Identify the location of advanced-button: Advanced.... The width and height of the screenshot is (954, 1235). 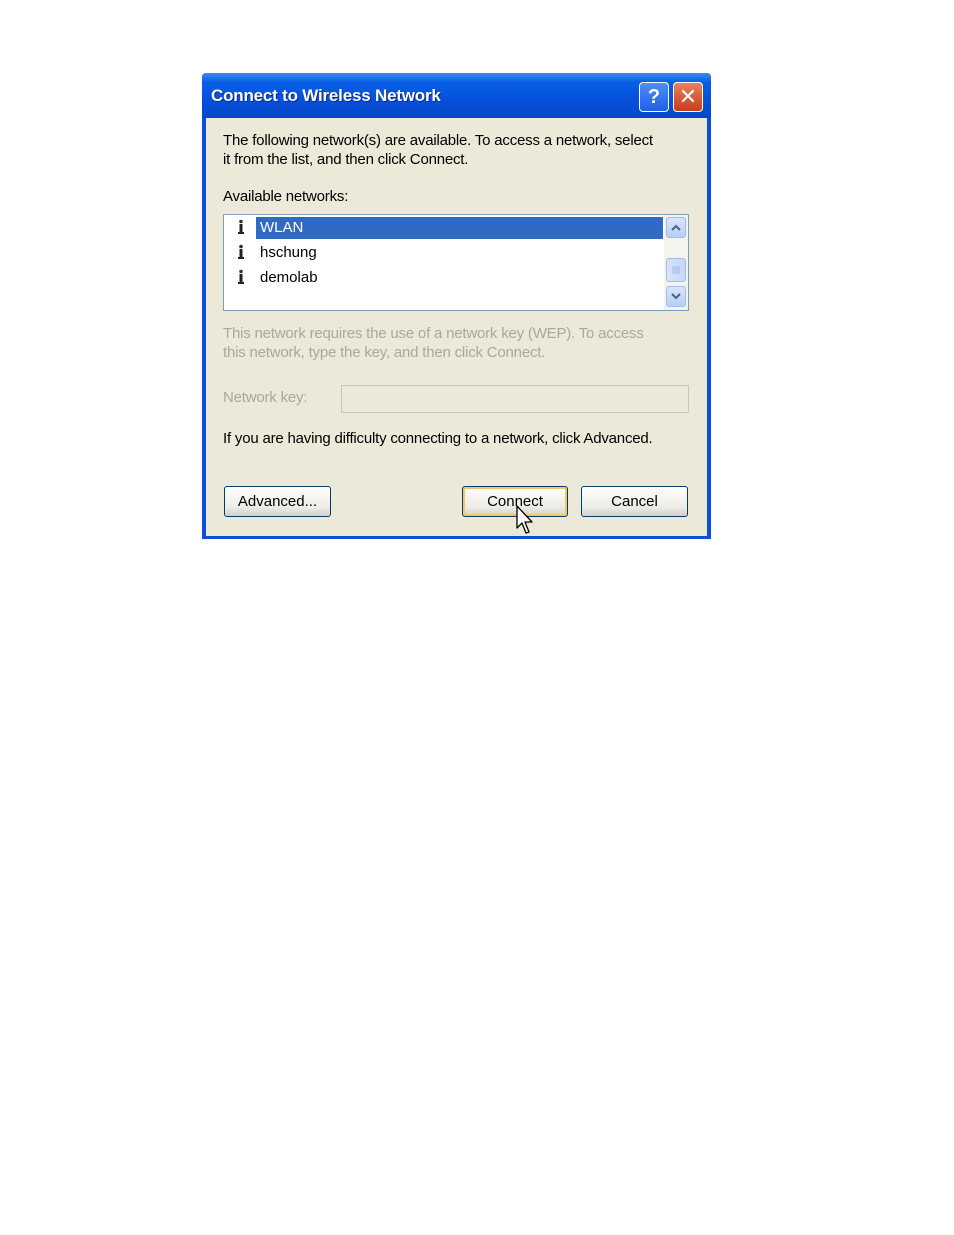
(277, 501).